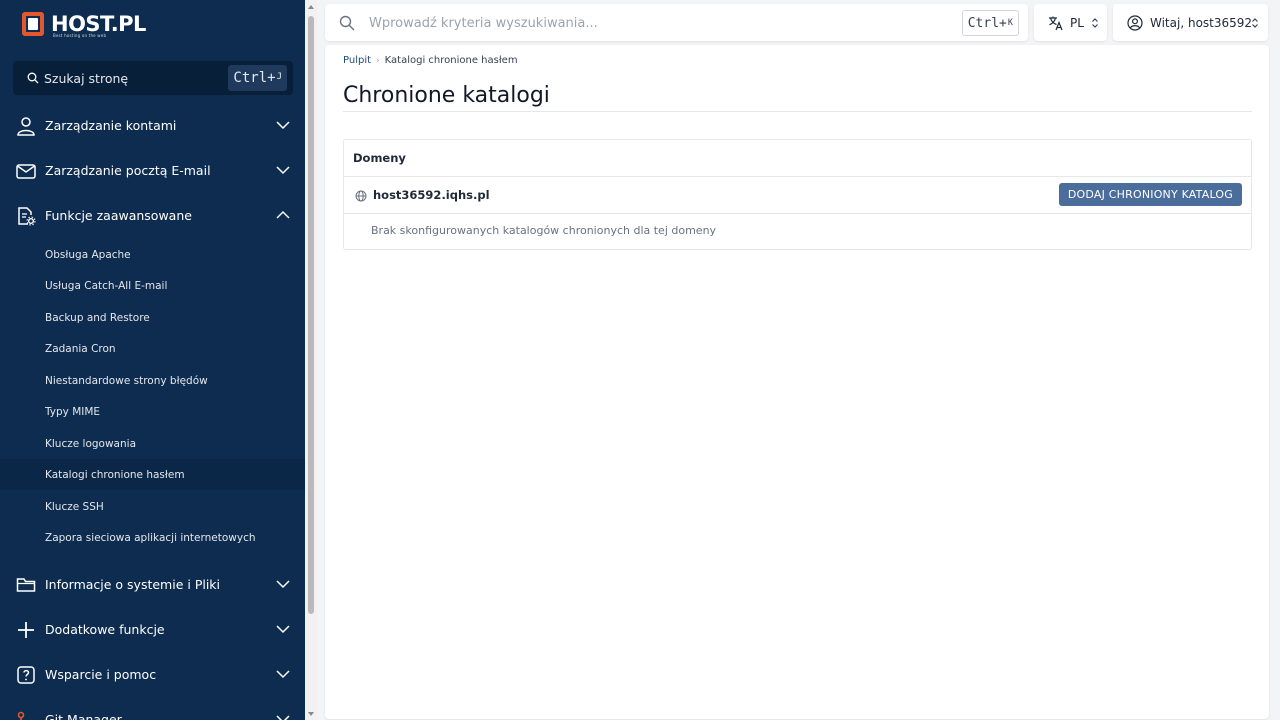 This screenshot has width=1280, height=720. I want to click on sidebar-subitem-error-pages: Niestandardowe strony błędów, so click(152, 380).